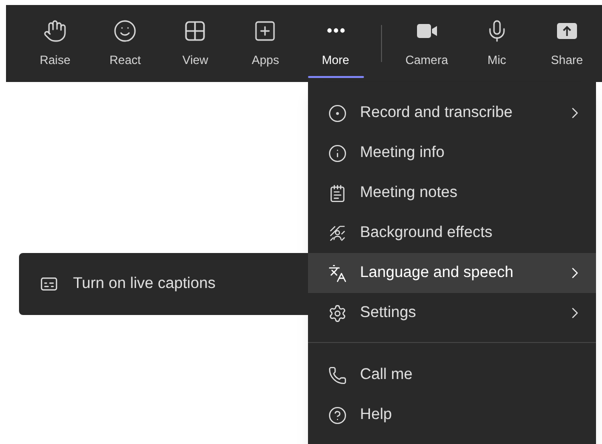 The width and height of the screenshot is (602, 444). I want to click on menu-item: Help, so click(452, 415).